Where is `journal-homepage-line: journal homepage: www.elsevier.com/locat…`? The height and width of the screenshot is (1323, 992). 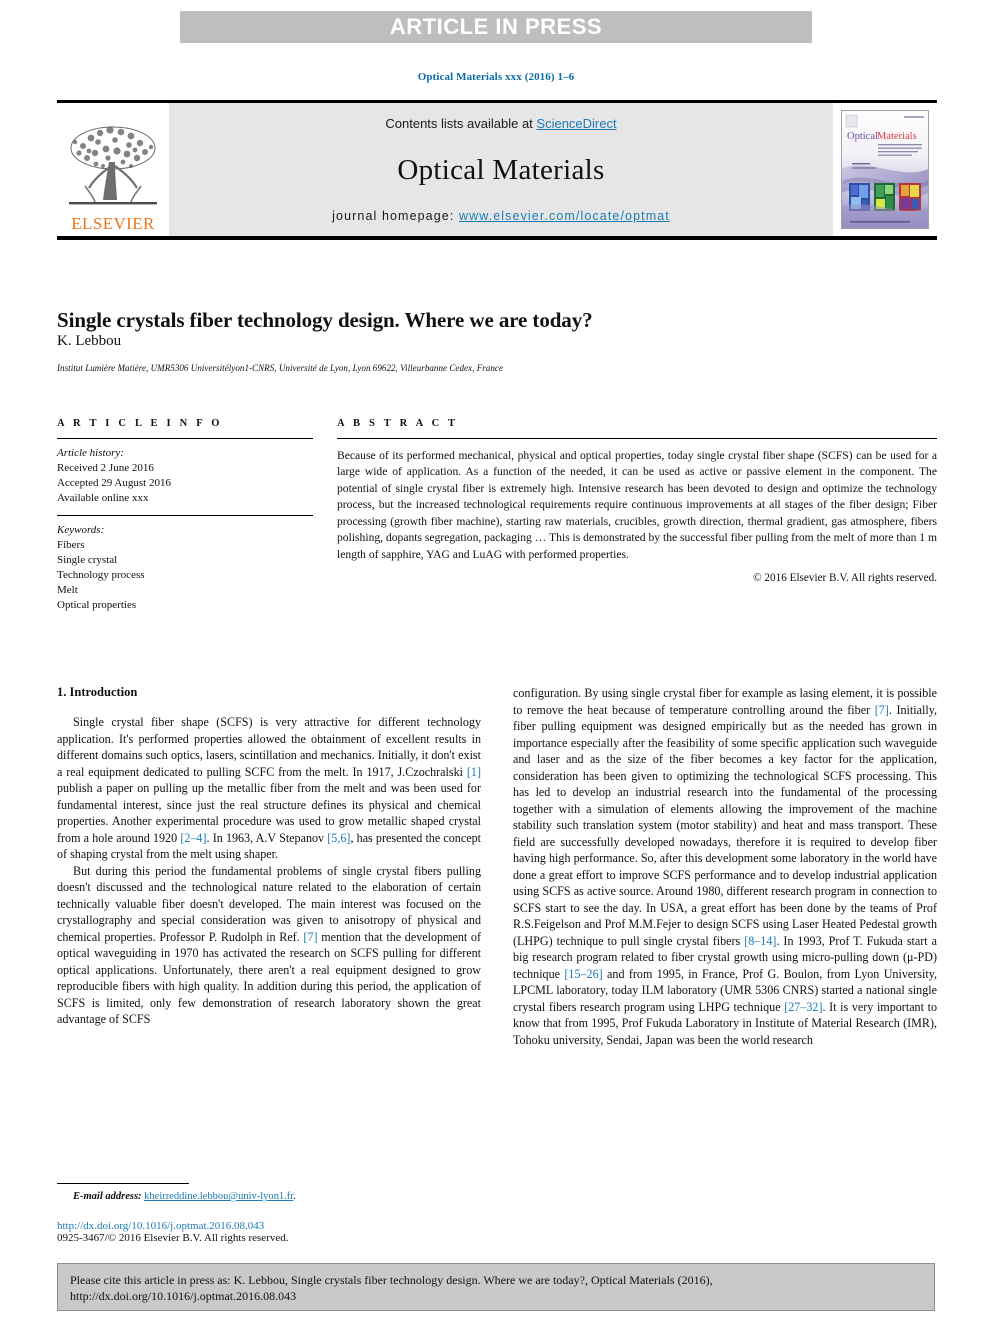 journal-homepage-line: journal homepage: www.elsevier.com/locat… is located at coordinates (501, 216).